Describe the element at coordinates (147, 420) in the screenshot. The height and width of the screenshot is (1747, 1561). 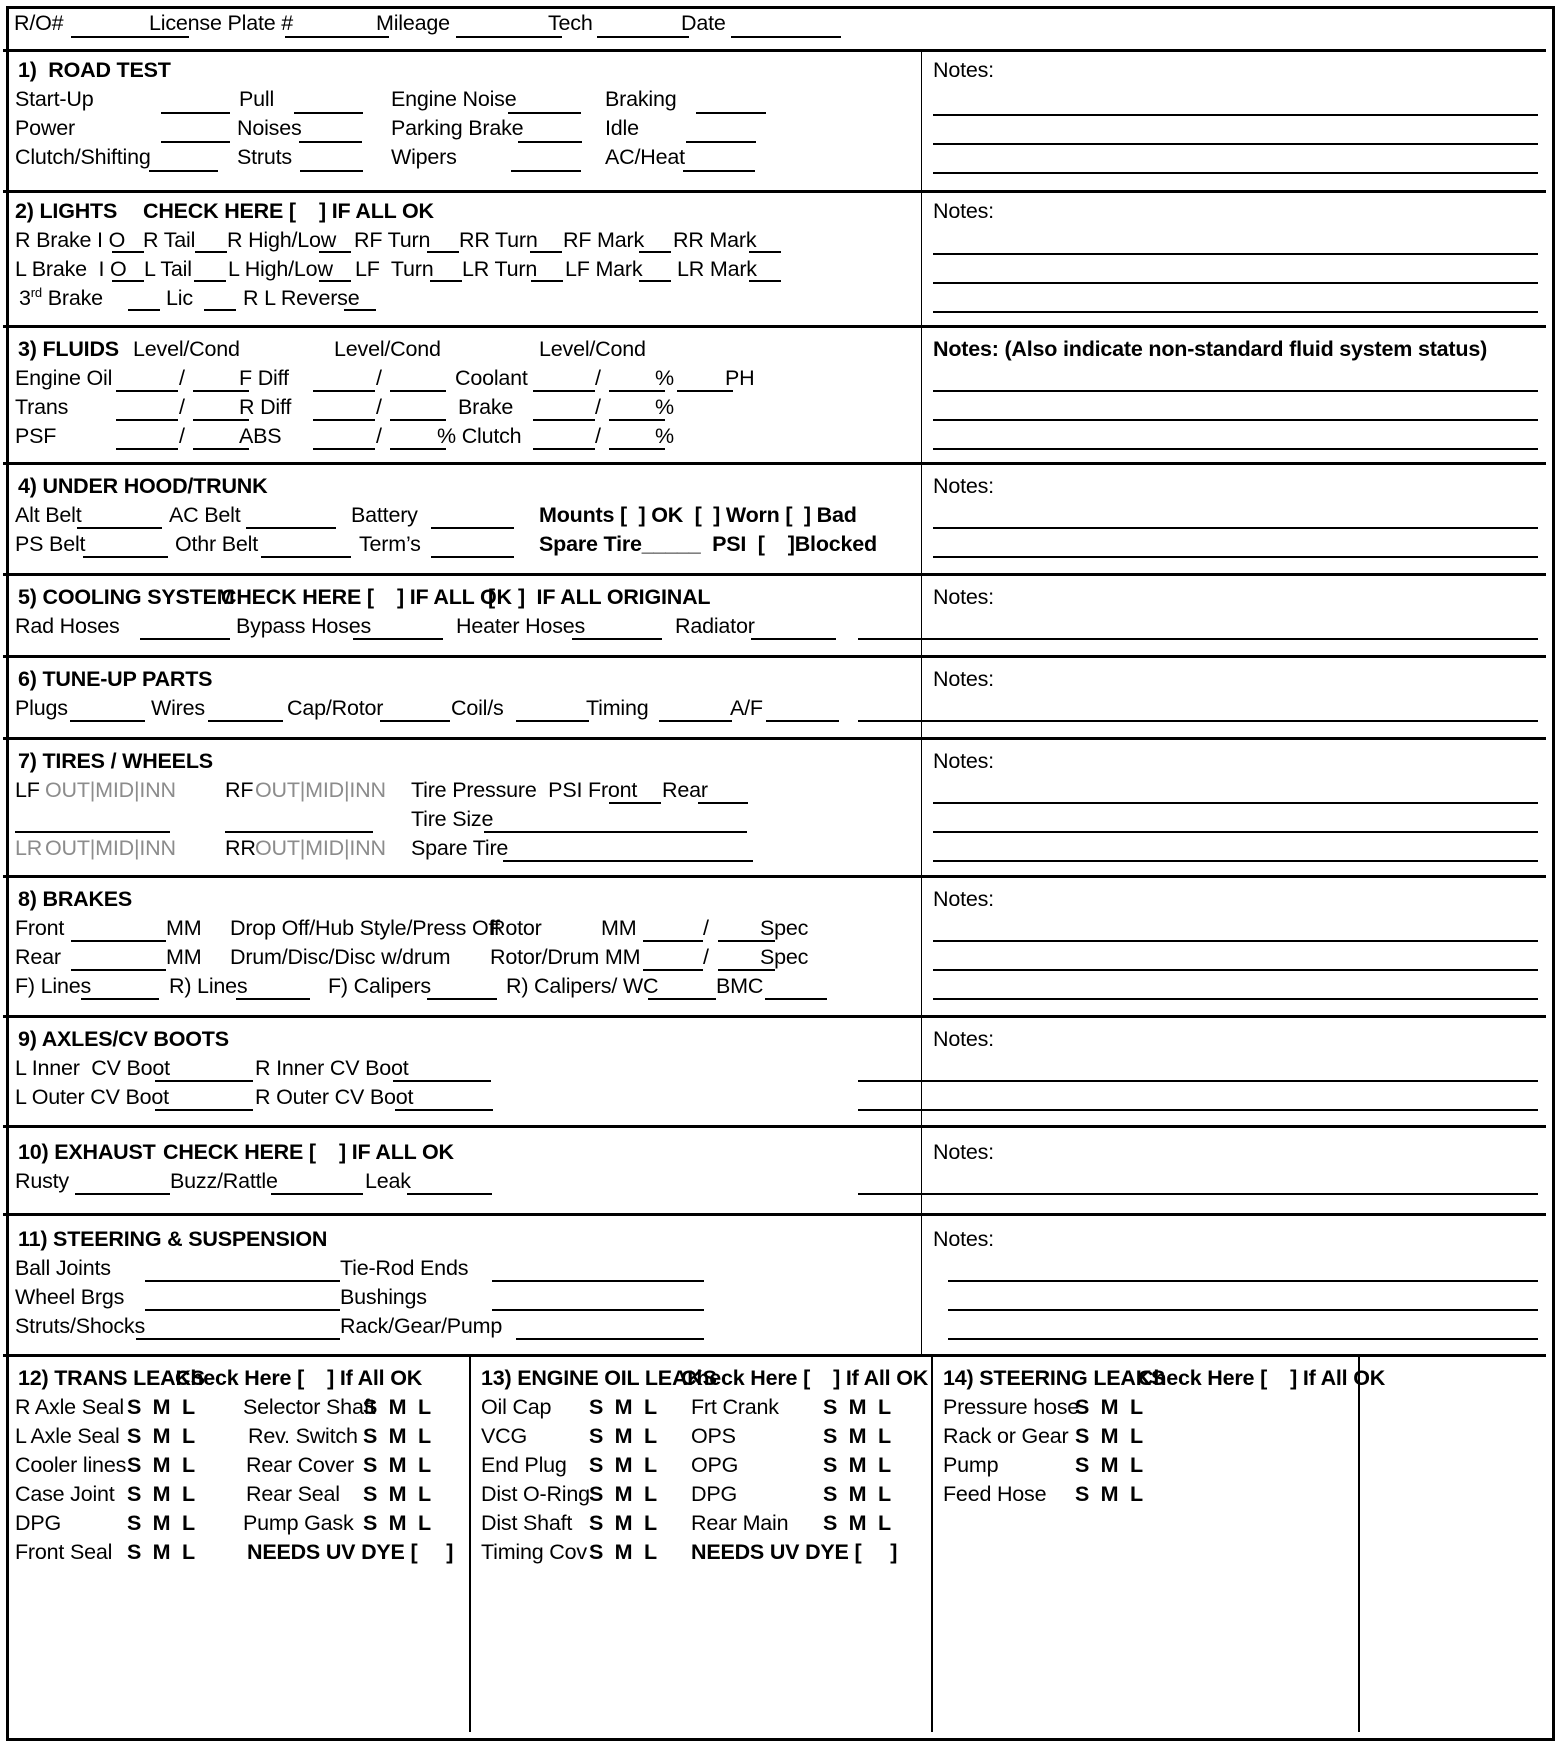
I see `fluid-line-trans-level` at that location.